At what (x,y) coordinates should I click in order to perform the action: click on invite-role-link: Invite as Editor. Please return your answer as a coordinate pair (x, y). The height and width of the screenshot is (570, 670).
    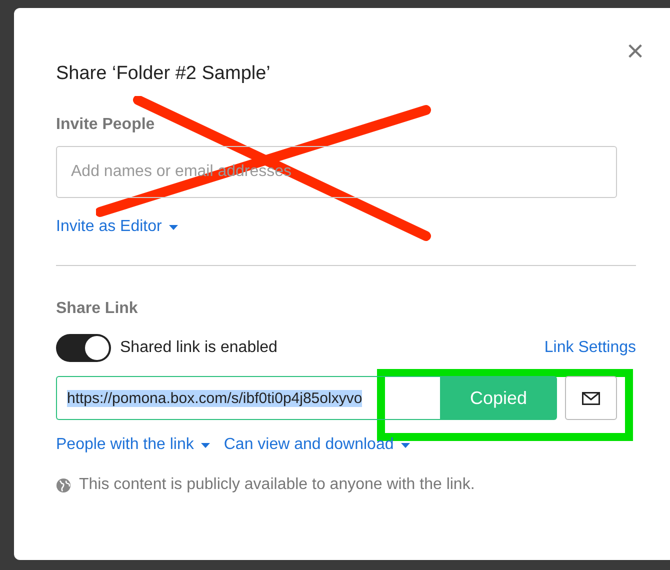
    Looking at the image, I should click on (117, 227).